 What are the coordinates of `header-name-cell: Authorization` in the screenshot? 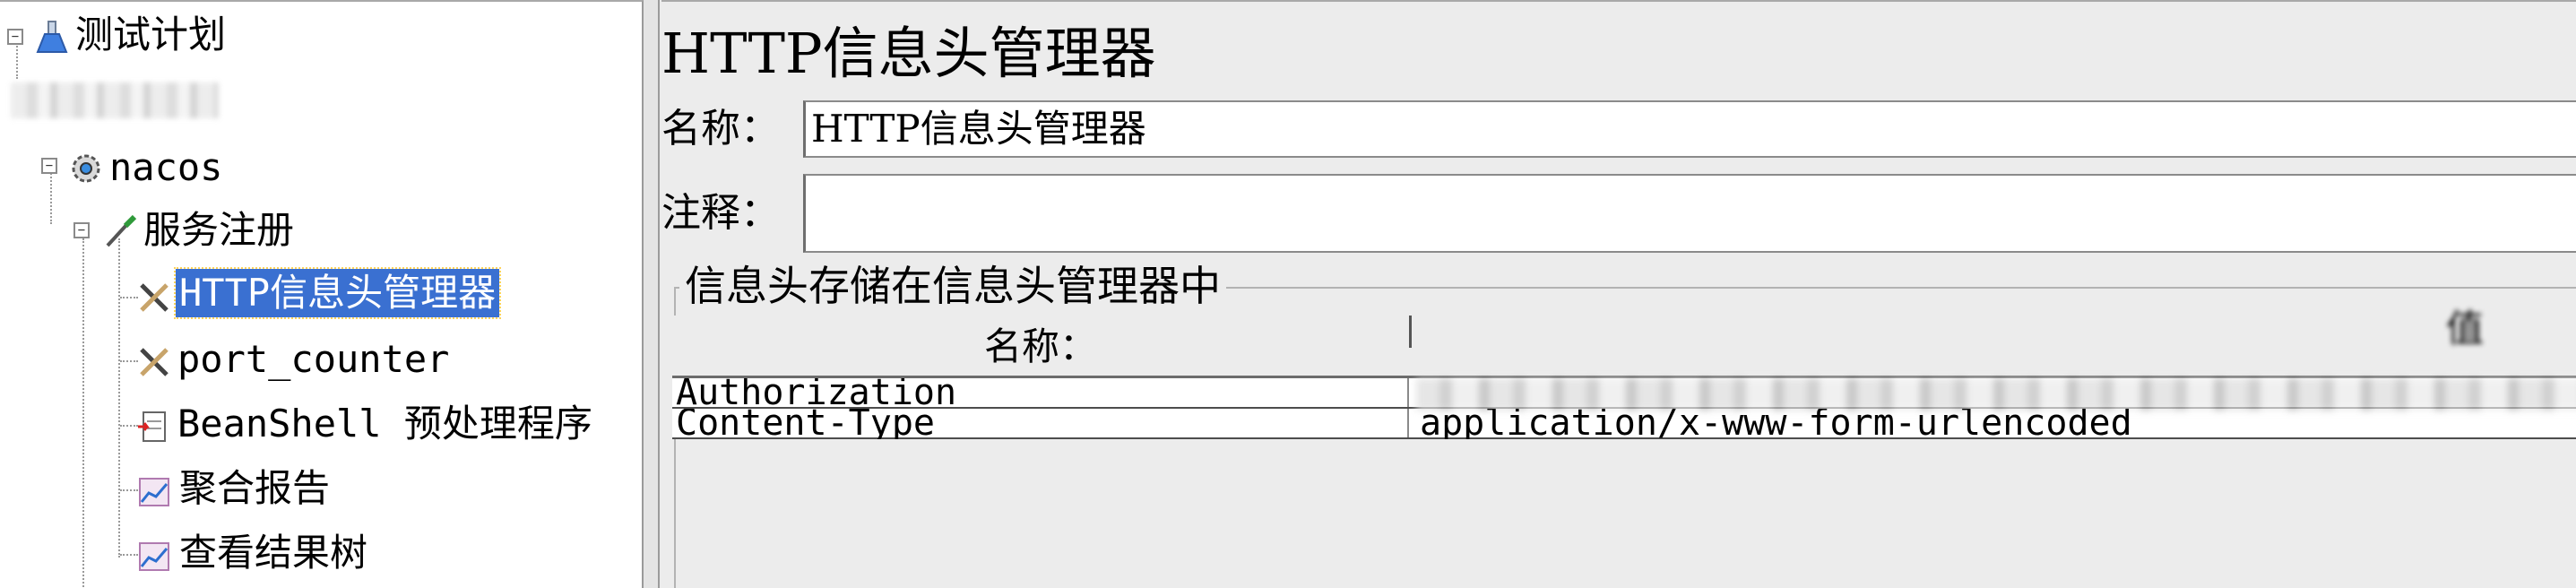 It's located at (1039, 393).